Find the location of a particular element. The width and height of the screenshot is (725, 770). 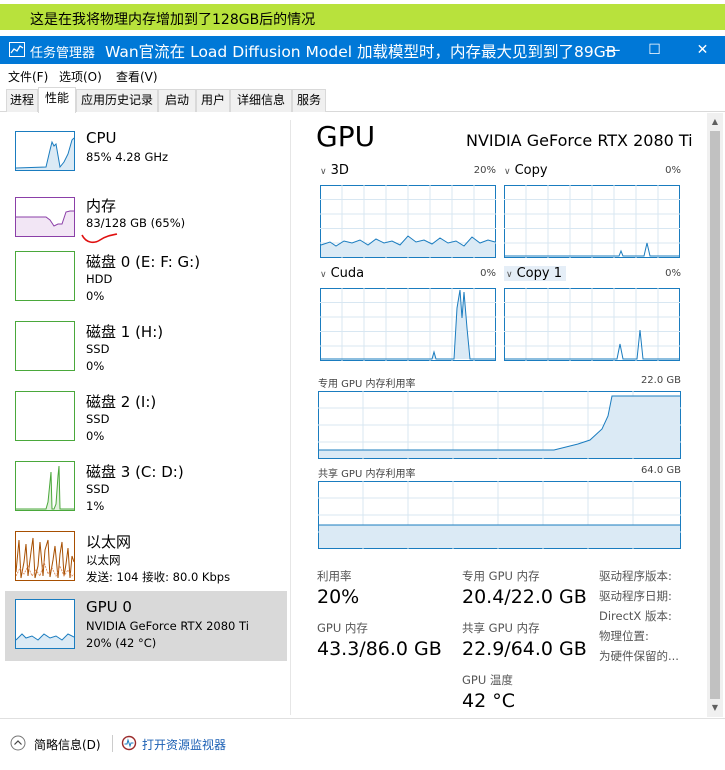

tab-details: 详细信息 is located at coordinates (261, 100).